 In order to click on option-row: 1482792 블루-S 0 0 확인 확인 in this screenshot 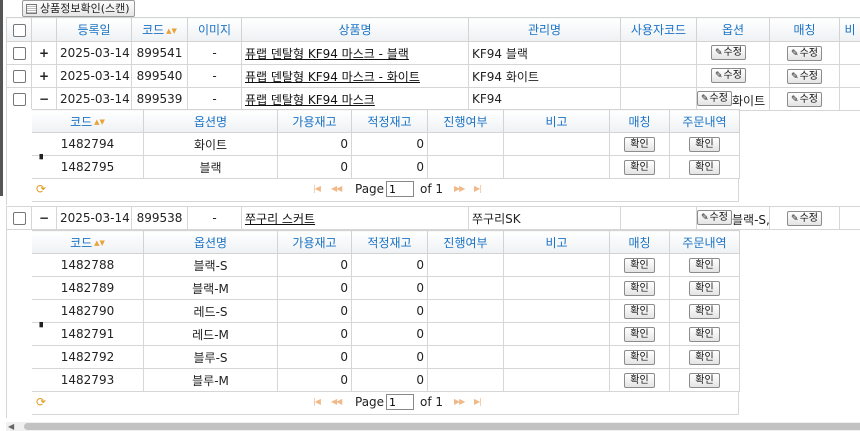, I will do `click(385, 357)`.